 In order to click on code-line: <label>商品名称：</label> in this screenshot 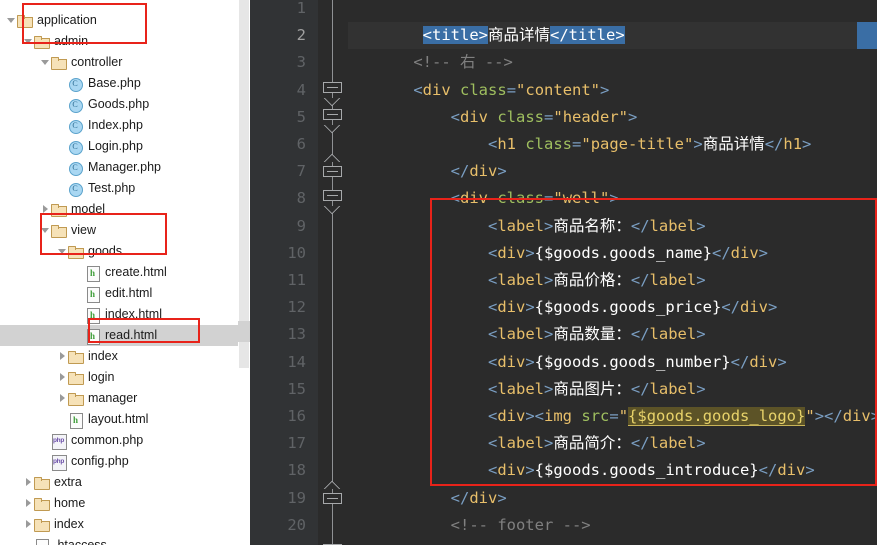, I will do `click(612, 226)`.